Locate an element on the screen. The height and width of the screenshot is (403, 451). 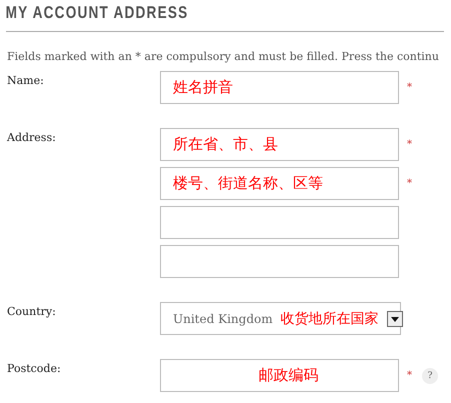
page-heading: MY ACCOUNT ADDRESS is located at coordinates (97, 12).